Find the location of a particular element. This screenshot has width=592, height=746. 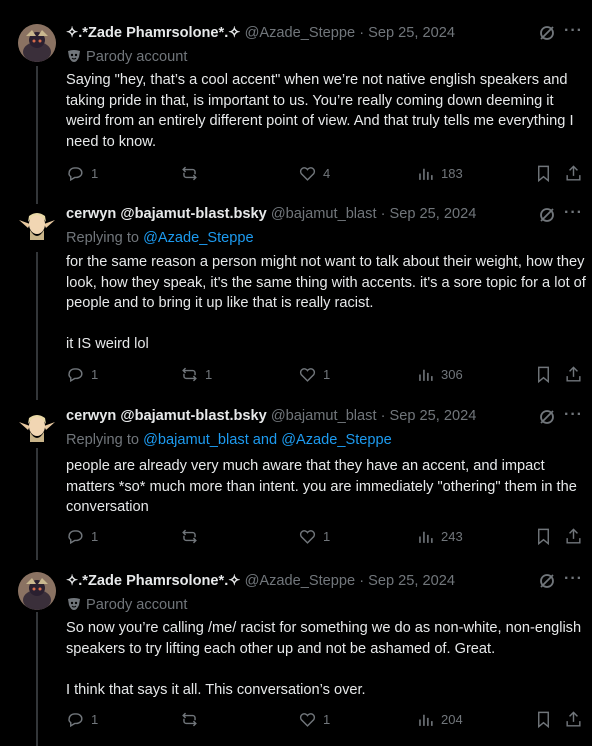

mention-link: @Azade_Steppe is located at coordinates (198, 238).